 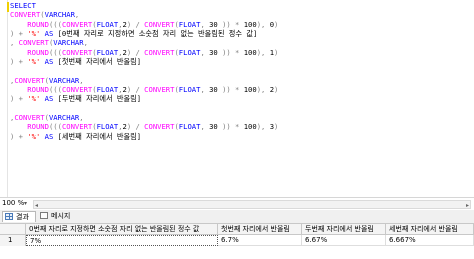 I want to click on code-line: ) + '%' AS [첫번째 자리에서 반올림], so click(x=144, y=61).